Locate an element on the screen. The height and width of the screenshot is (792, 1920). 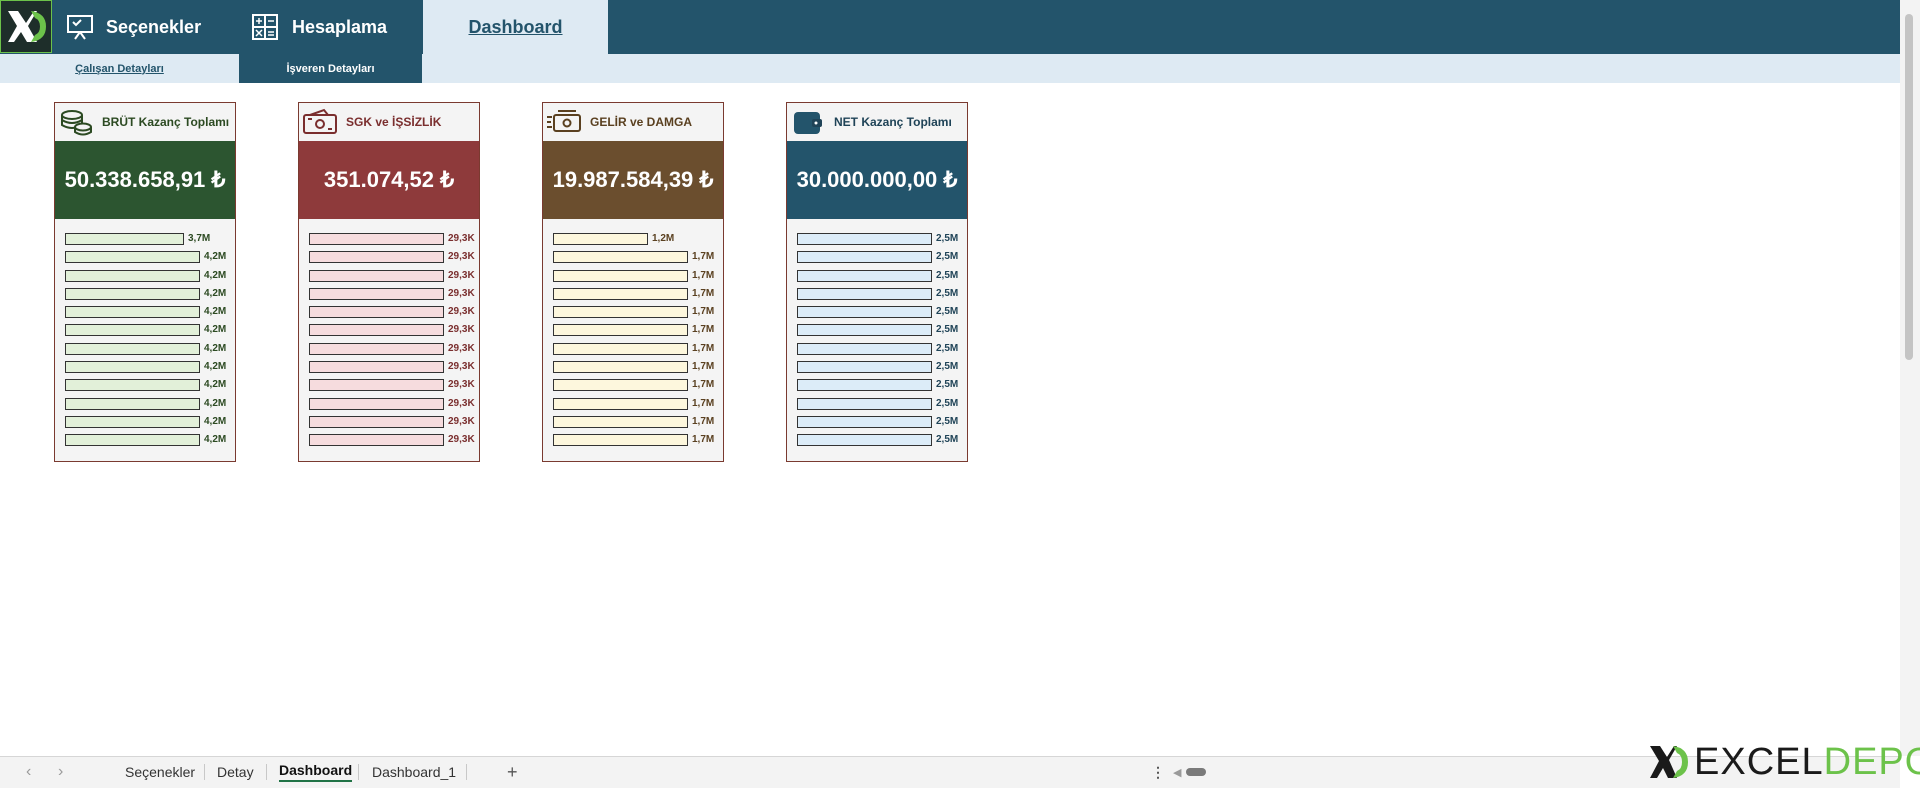
sheet-tab-dashboard: Dashboard is located at coordinates (316, 772).